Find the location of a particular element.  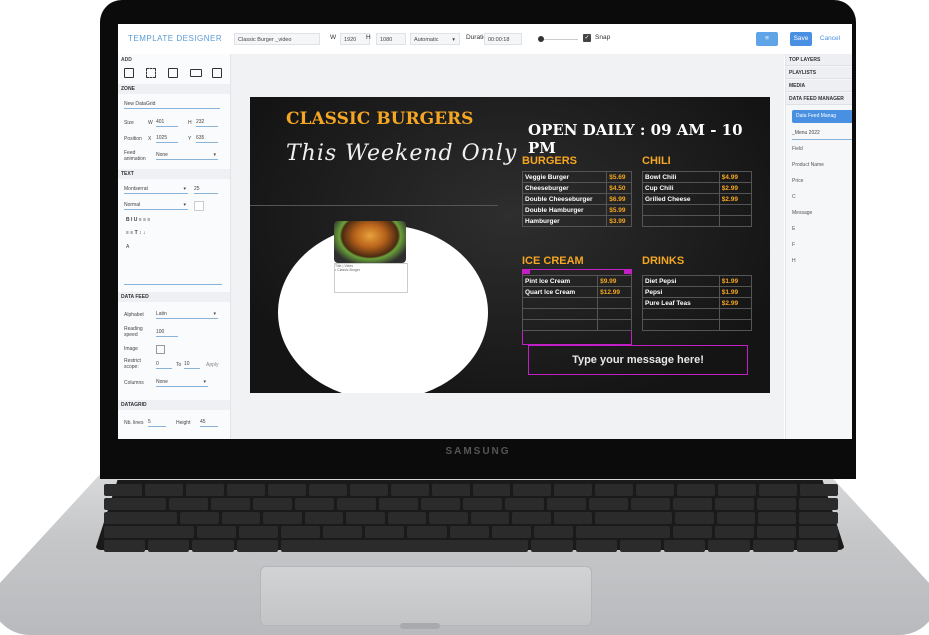

alphabet-label: Alphabet is located at coordinates (134, 315).